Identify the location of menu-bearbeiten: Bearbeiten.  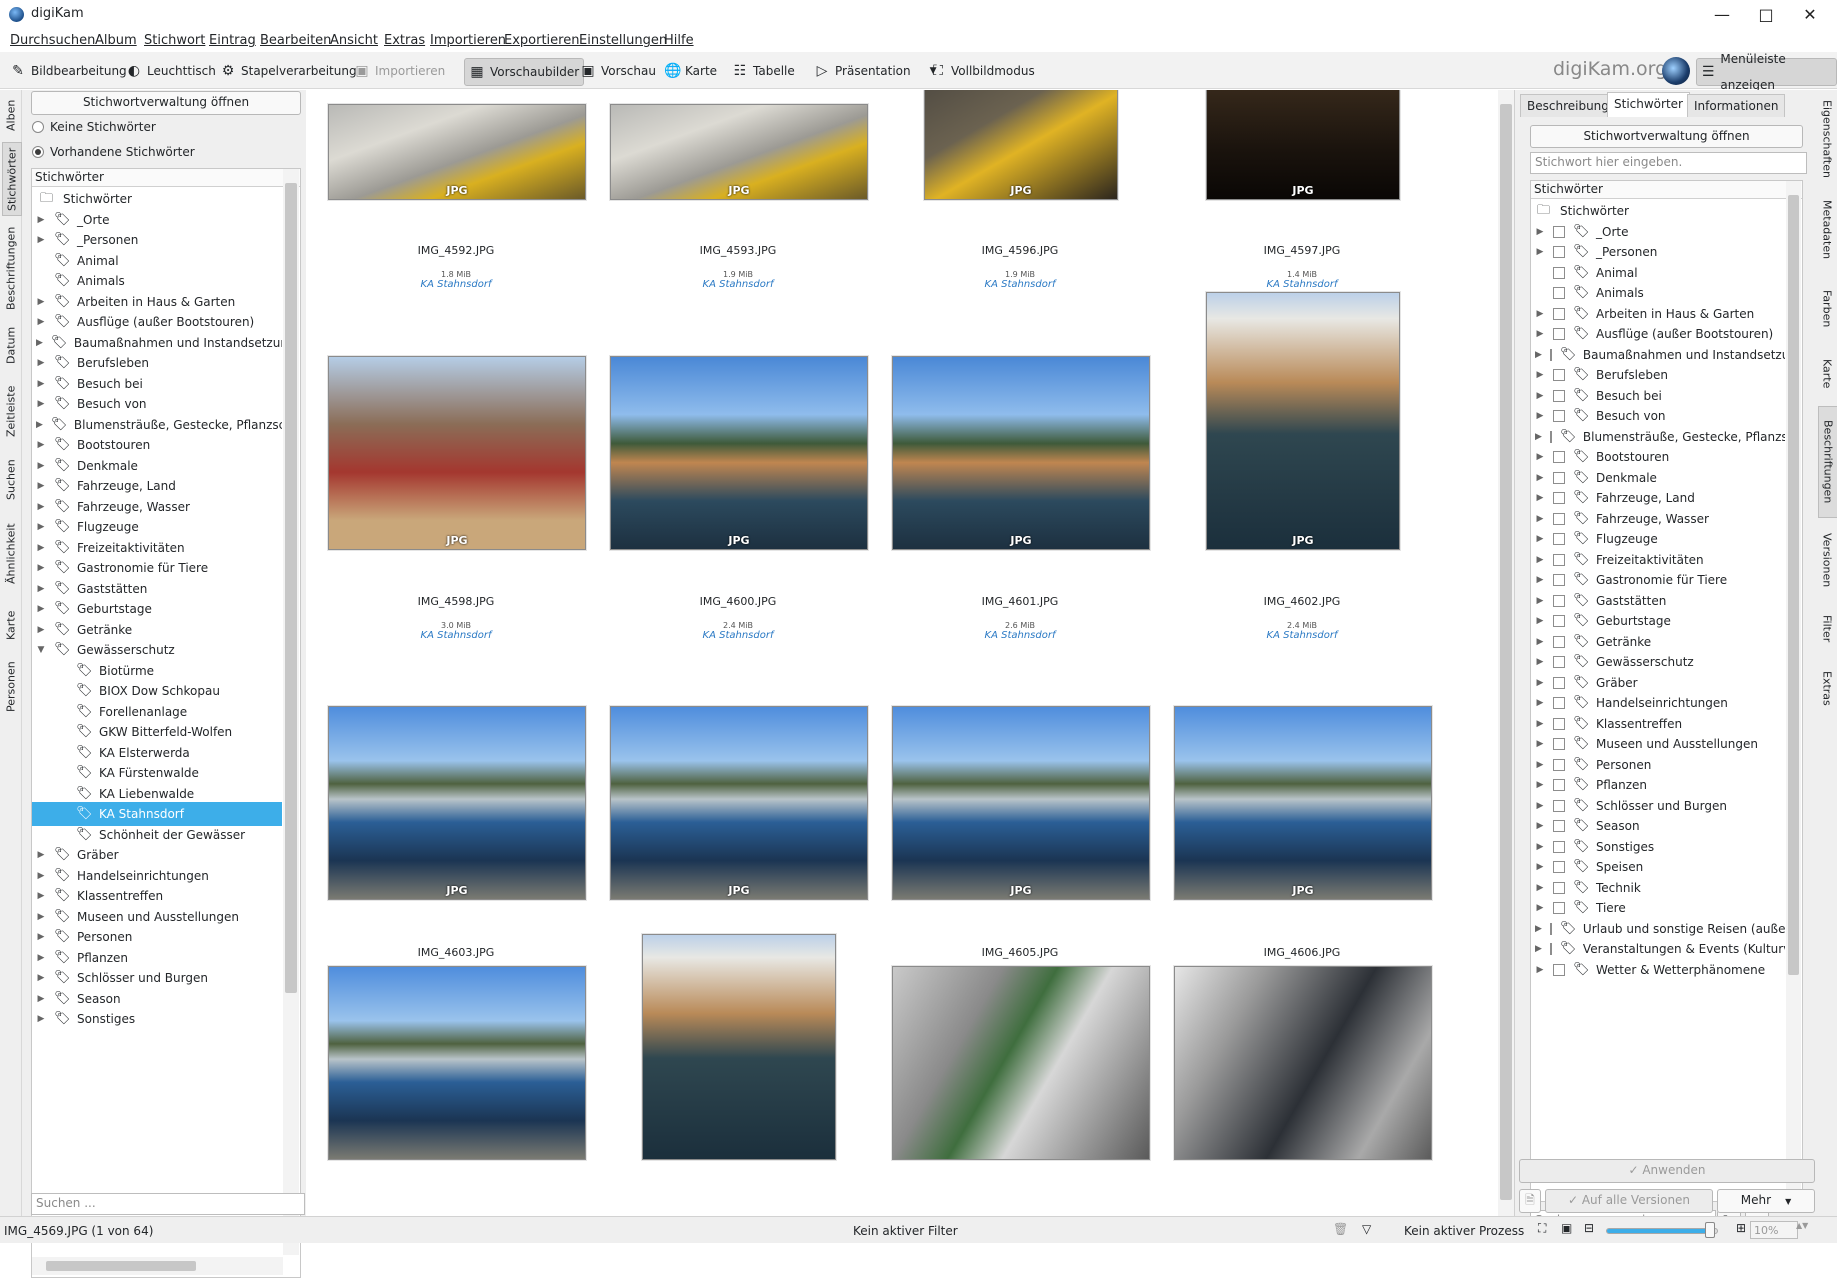
(295, 40).